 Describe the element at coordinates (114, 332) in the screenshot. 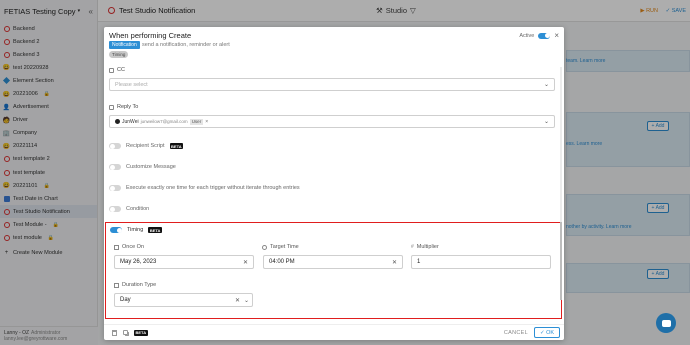

I see `delete-icon` at that location.